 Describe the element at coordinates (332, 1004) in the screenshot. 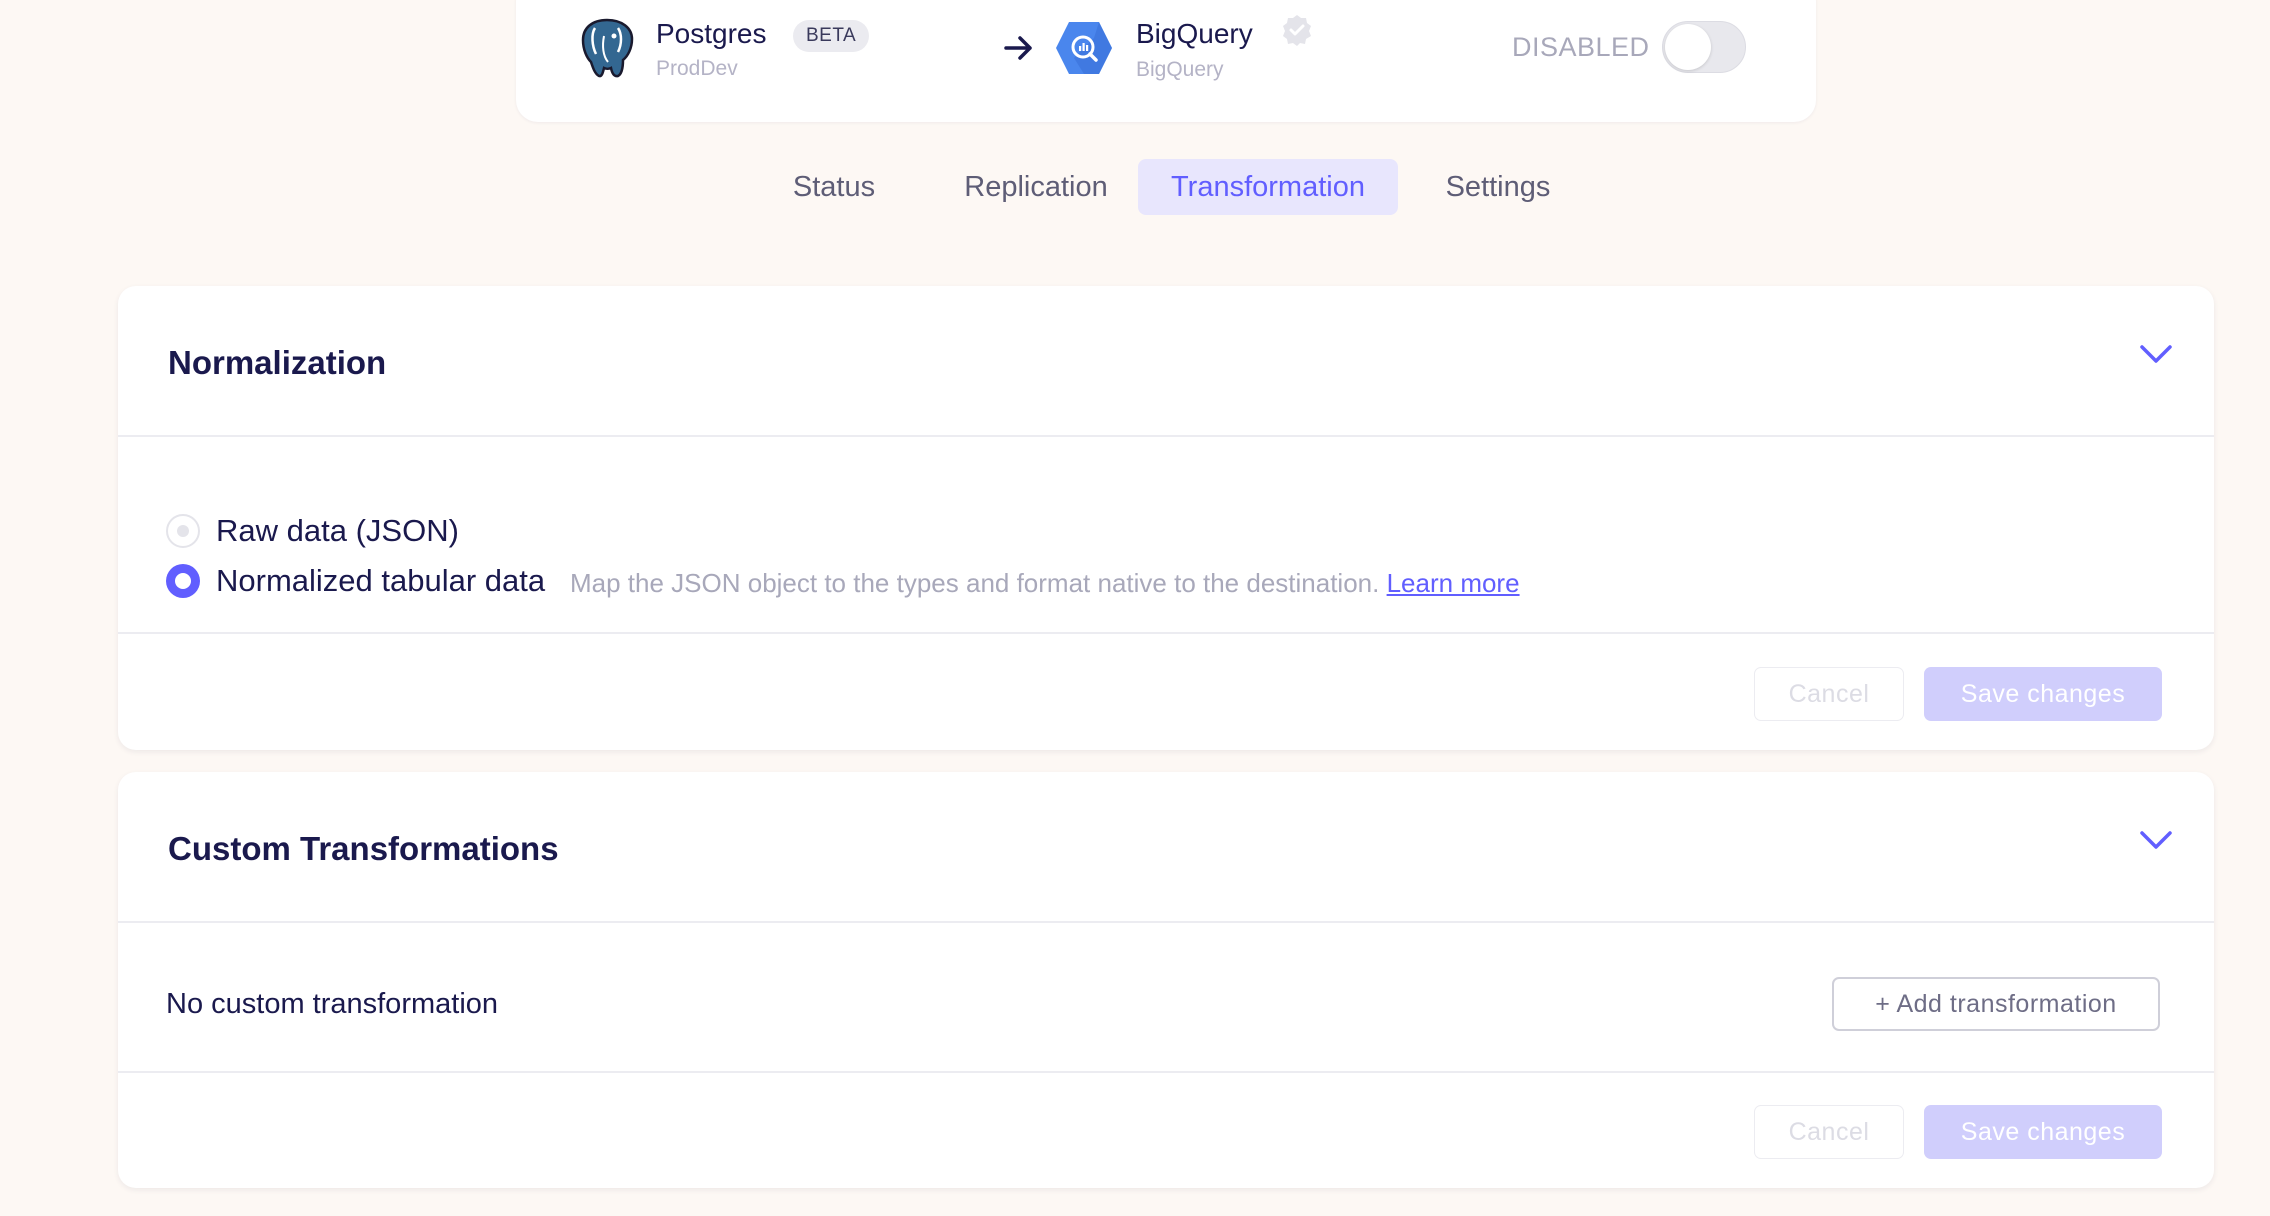

I see `no-transformation-text: No custom transformation` at that location.